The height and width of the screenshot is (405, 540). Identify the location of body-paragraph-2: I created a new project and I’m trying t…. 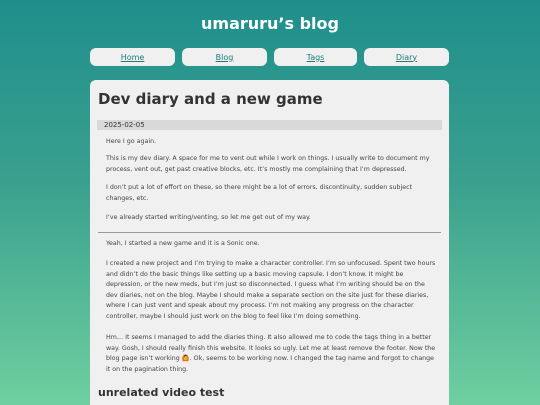
(271, 290).